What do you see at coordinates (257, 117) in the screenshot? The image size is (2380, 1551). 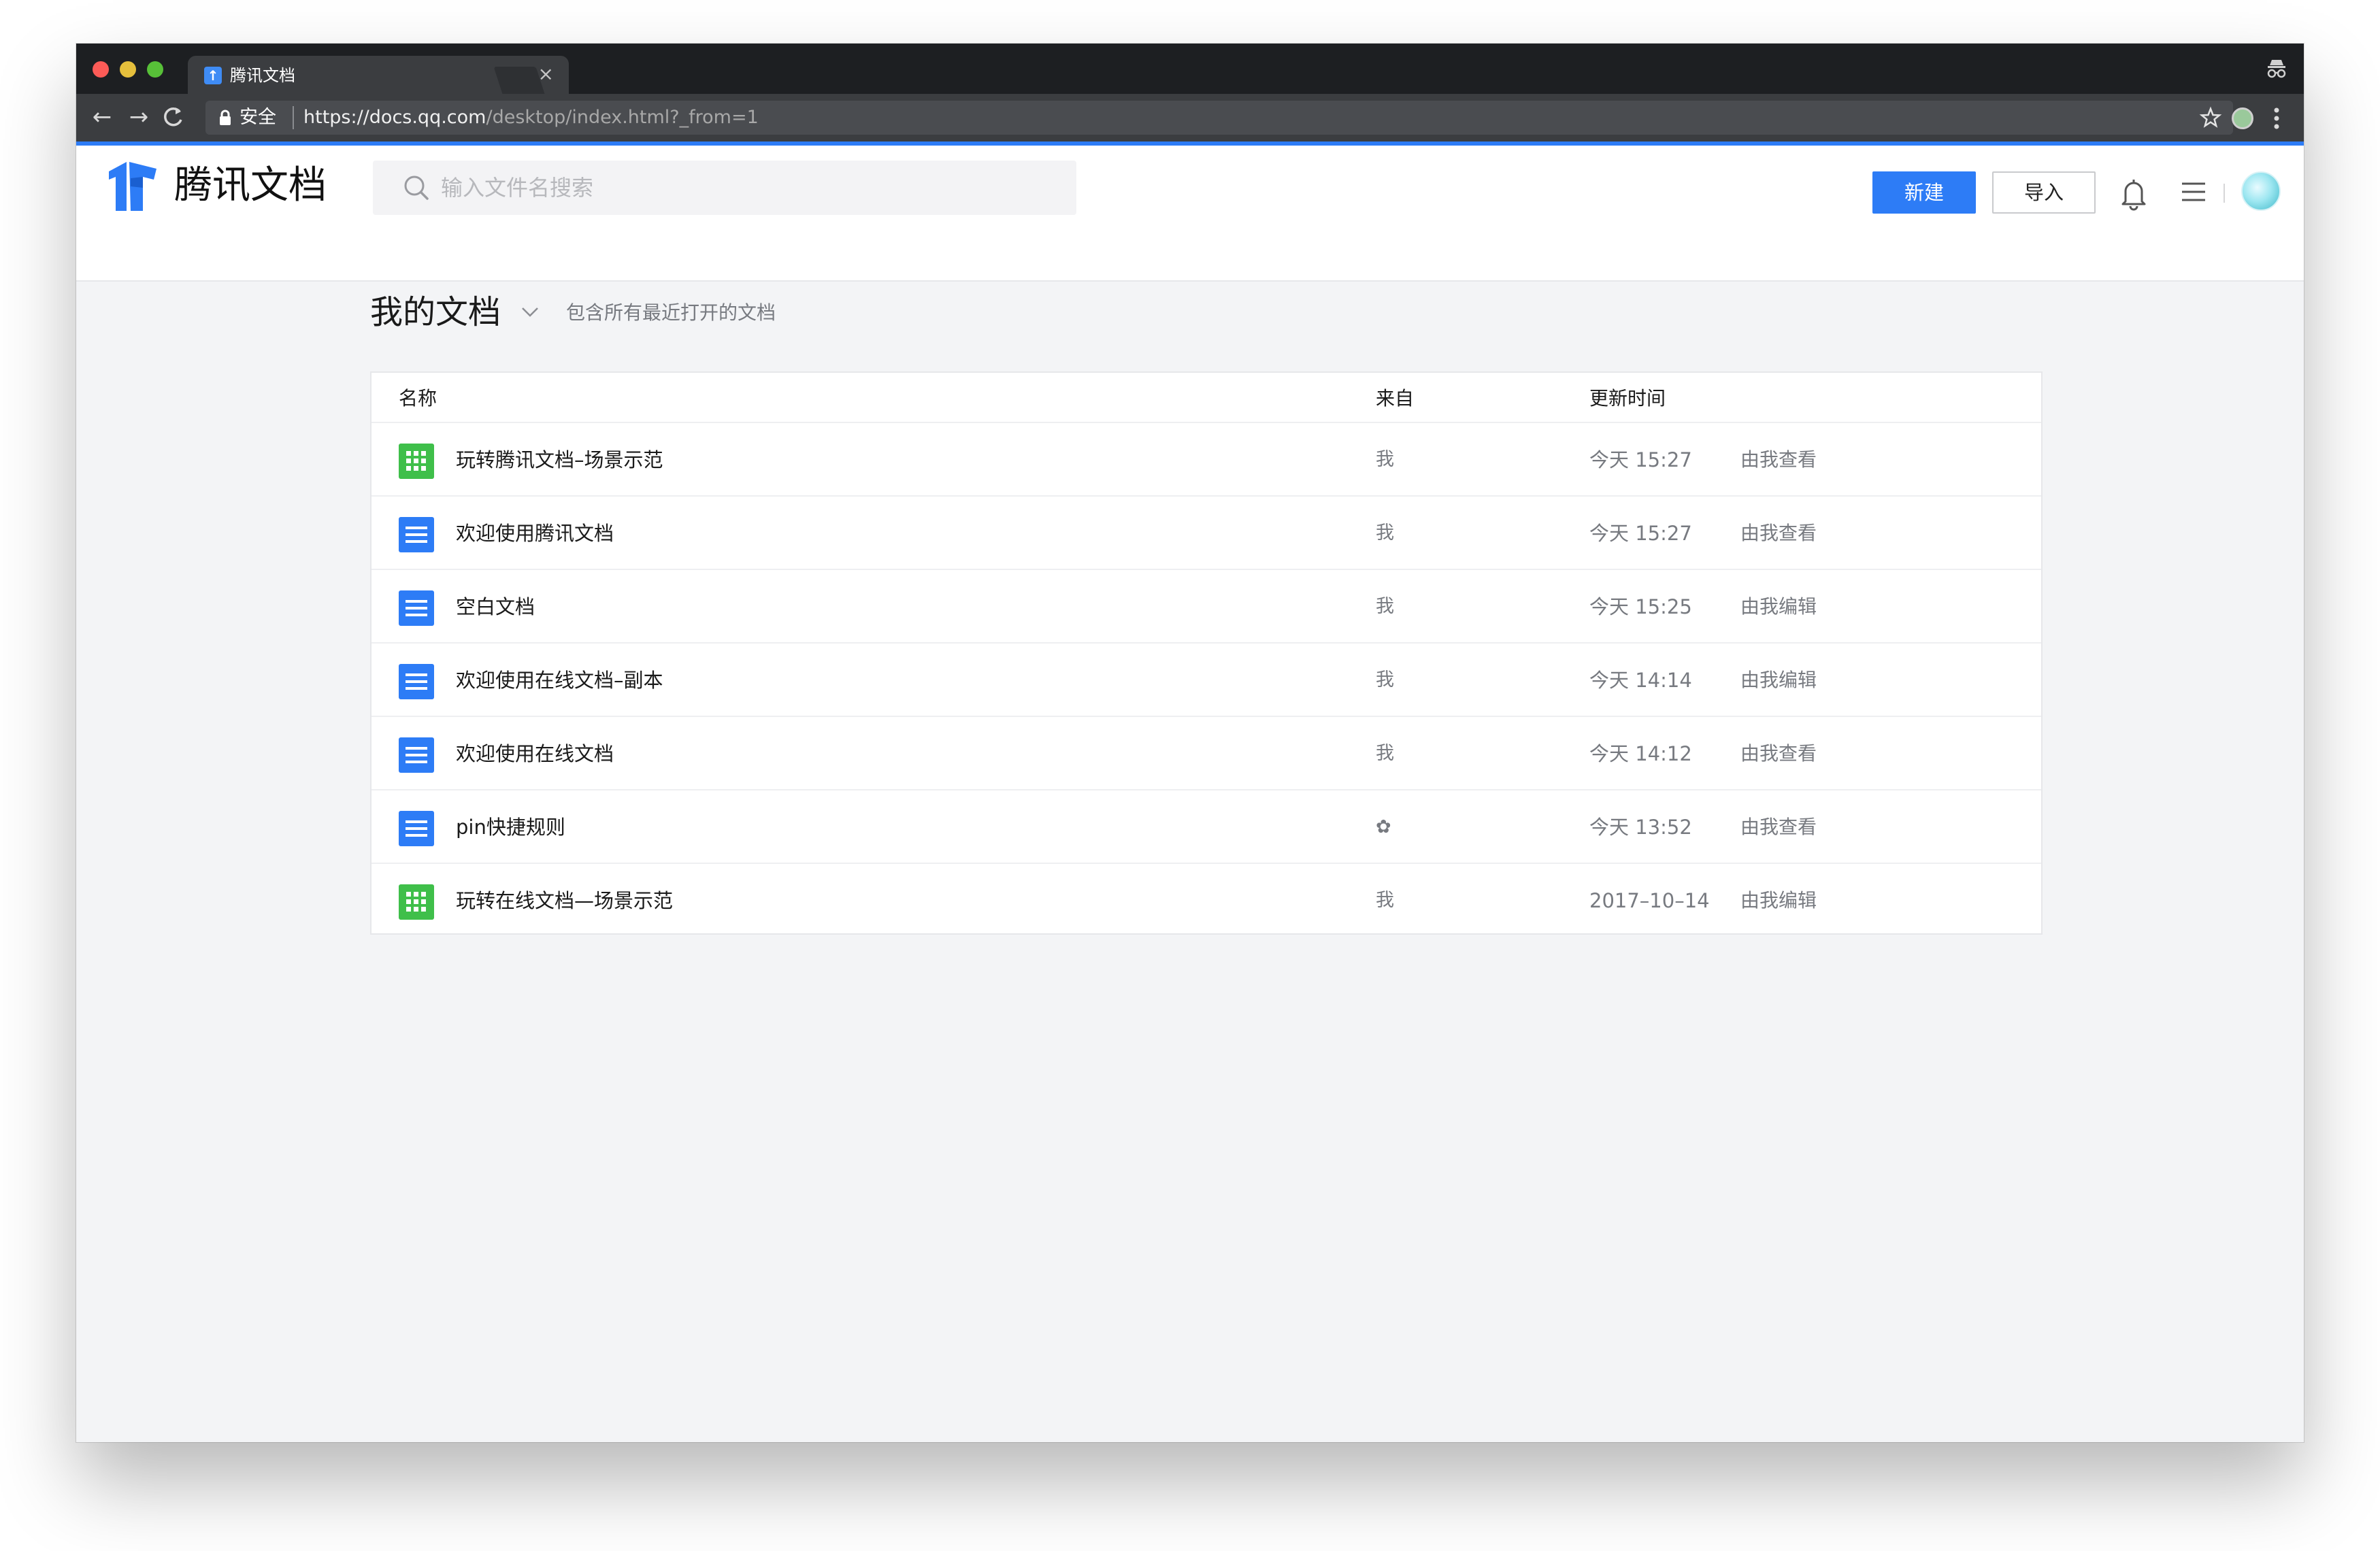 I see `secure-label: 安全` at bounding box center [257, 117].